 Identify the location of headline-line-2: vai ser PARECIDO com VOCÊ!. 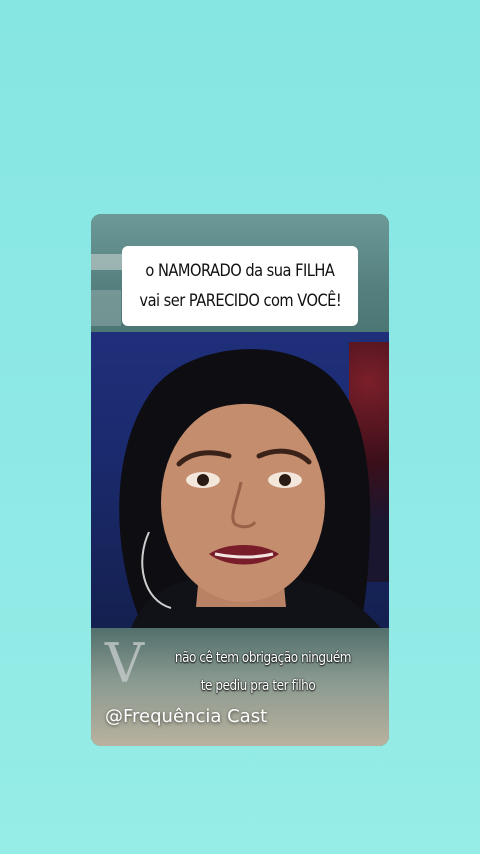
(240, 301).